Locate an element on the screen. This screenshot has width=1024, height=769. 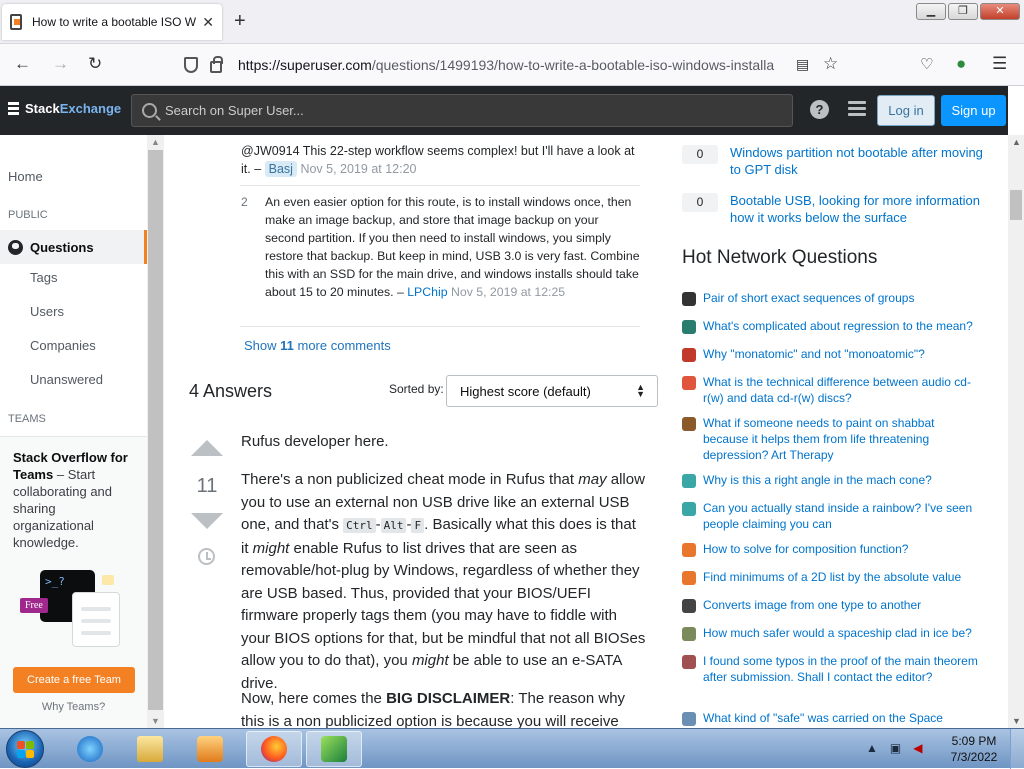
clock-time: 5:09 PM is located at coordinates (974, 741).